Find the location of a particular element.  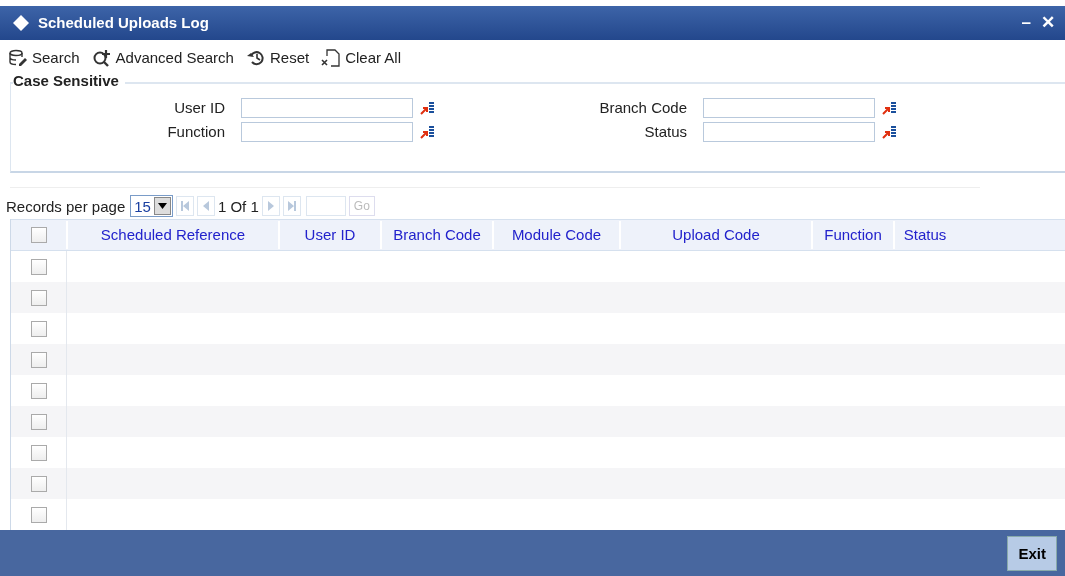

reset-button: Reset is located at coordinates (277, 57).